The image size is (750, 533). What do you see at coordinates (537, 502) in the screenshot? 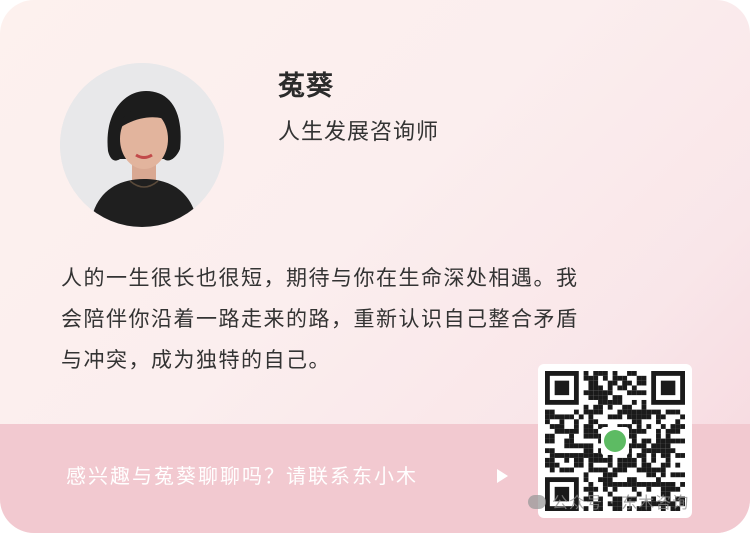
I see `wechat-icon` at bounding box center [537, 502].